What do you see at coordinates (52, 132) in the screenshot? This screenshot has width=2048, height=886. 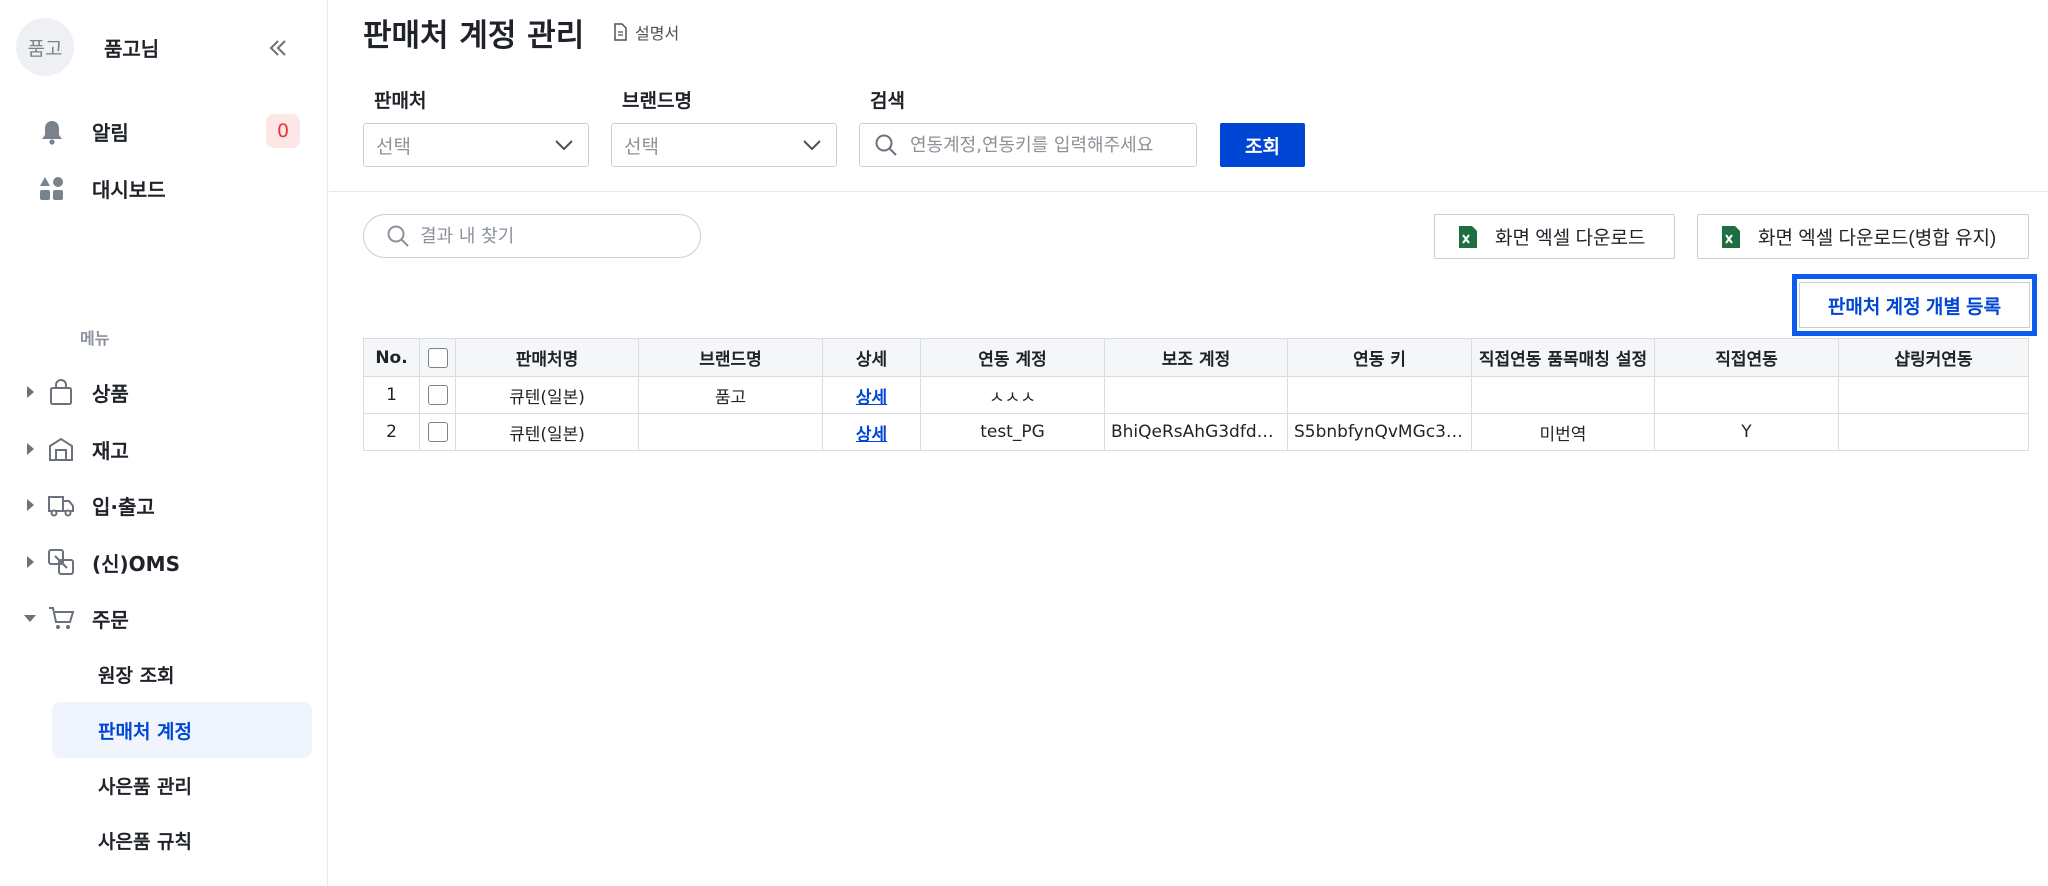 I see `bell-icon` at bounding box center [52, 132].